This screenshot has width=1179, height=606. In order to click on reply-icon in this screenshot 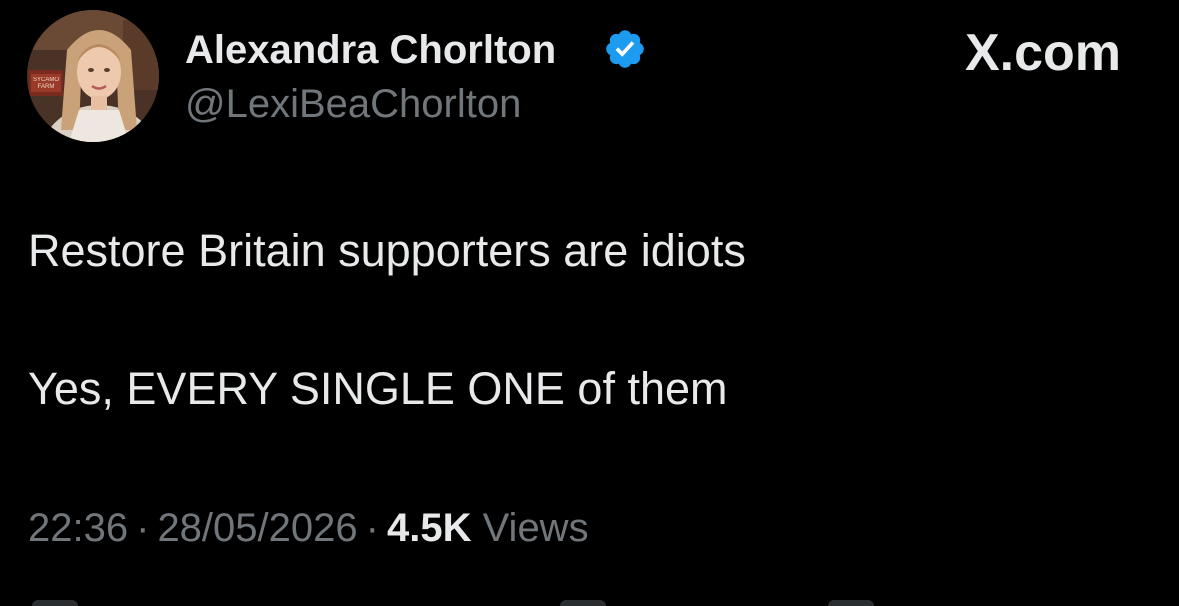, I will do `click(55, 603)`.